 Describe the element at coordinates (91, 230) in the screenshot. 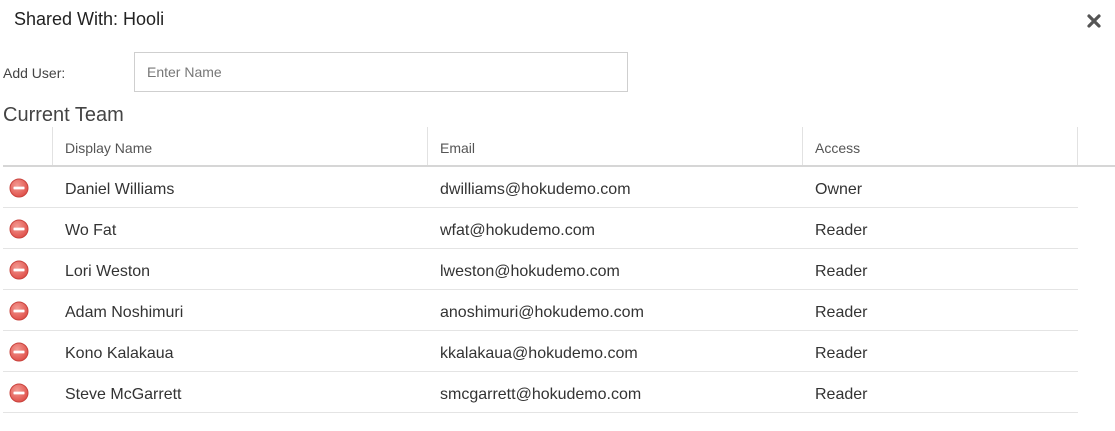

I see `display-name-cell: Wo Fat` at that location.